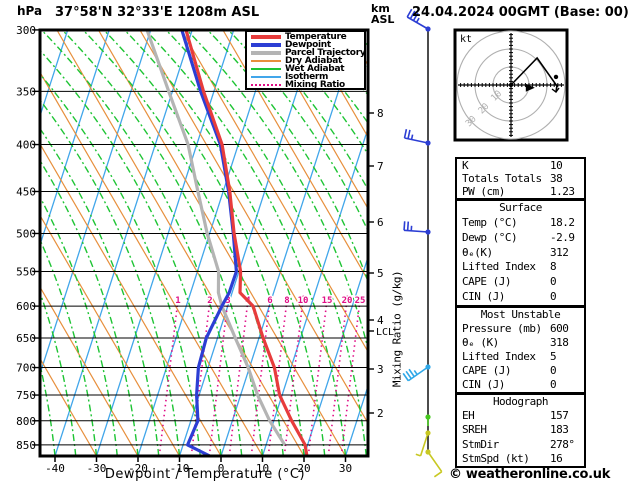  Describe the element at coordinates (559, 416) in the screenshot. I see `table-row-value: 157` at that location.